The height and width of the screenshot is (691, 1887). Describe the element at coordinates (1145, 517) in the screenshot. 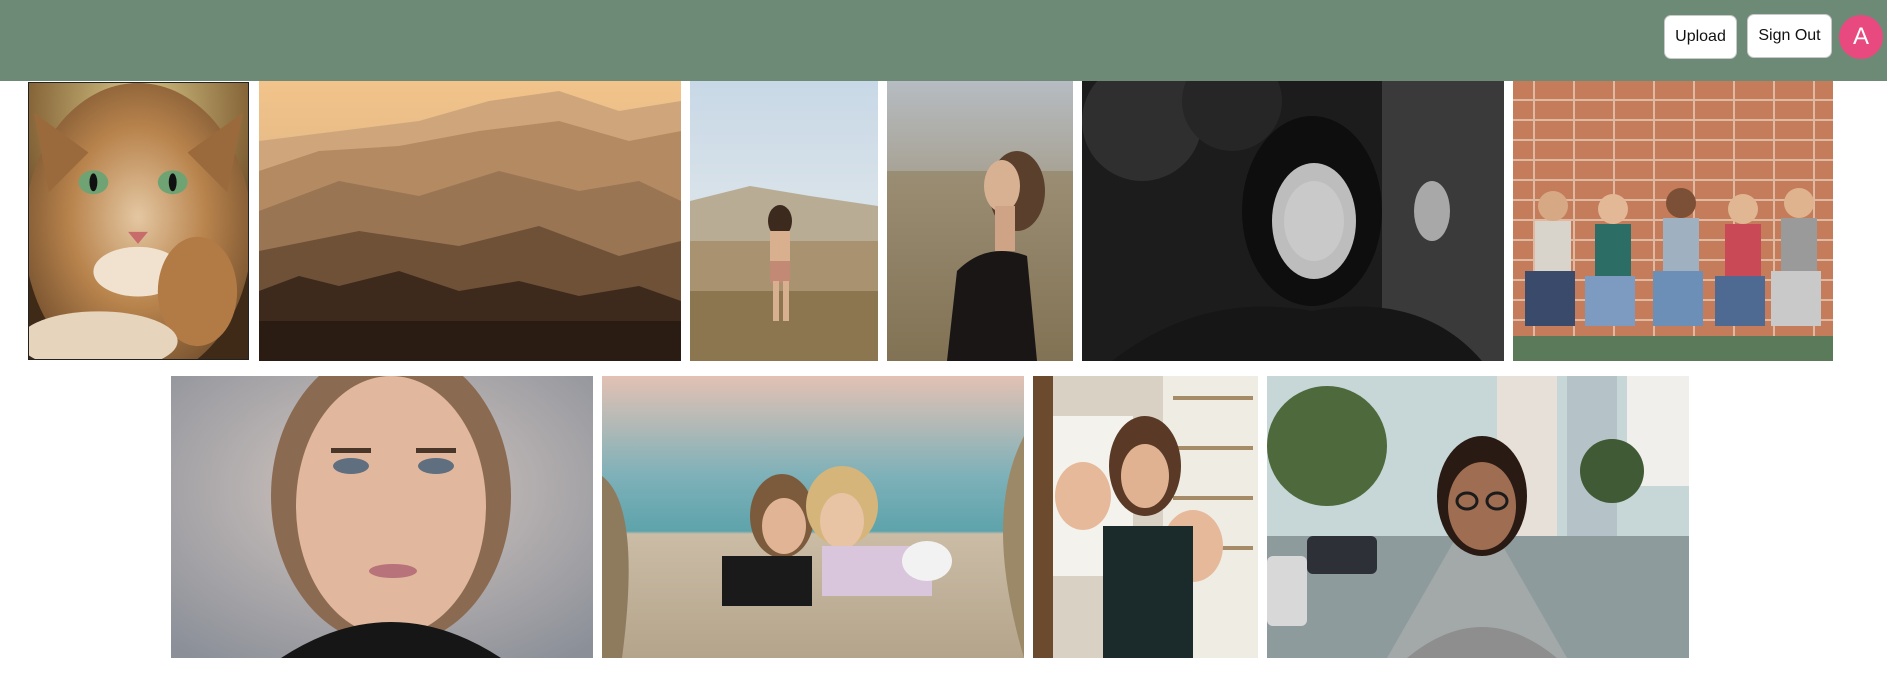

I see `photo-painted-hands` at that location.